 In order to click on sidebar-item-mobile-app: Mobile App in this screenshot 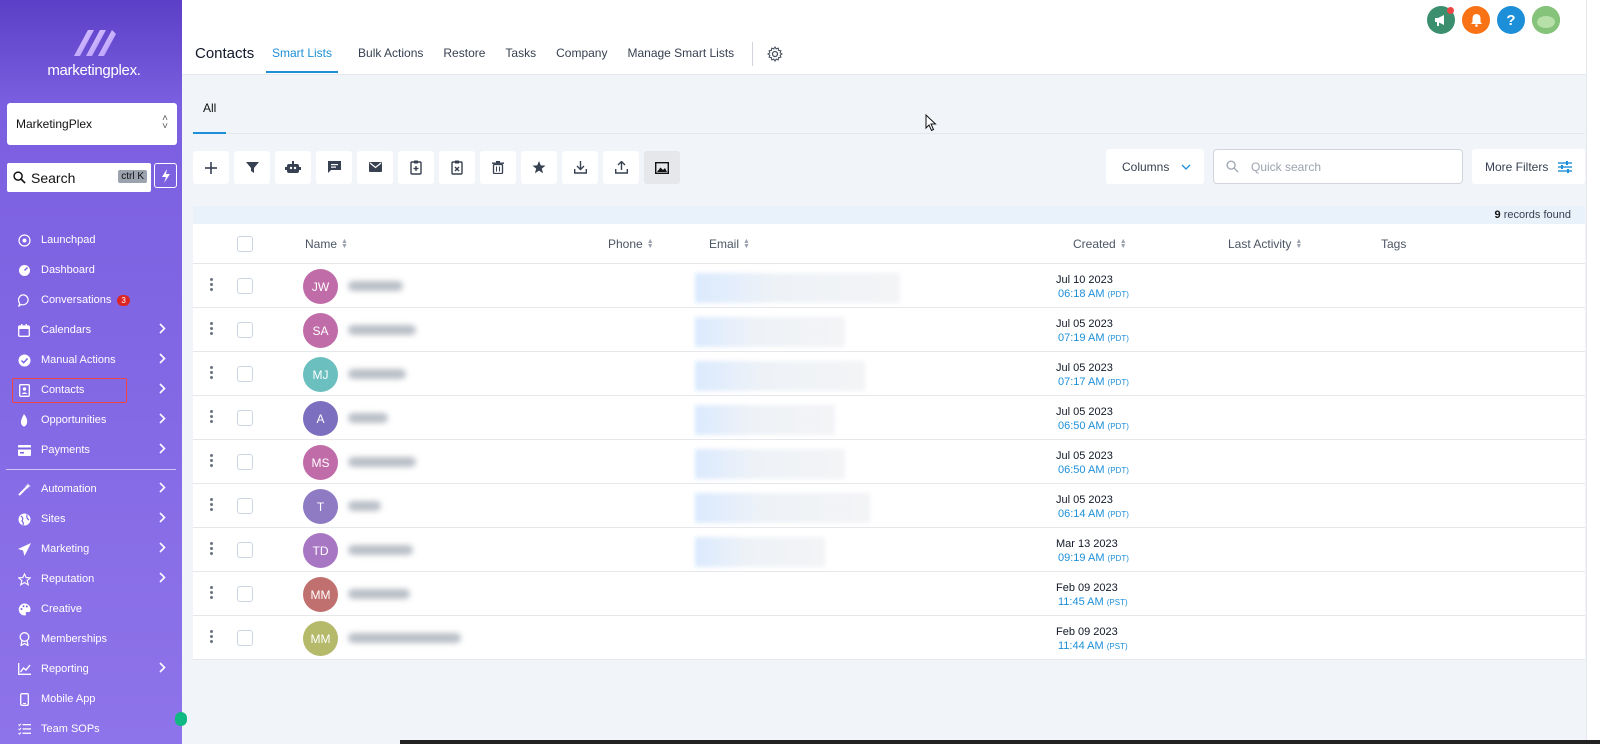, I will do `click(91, 699)`.